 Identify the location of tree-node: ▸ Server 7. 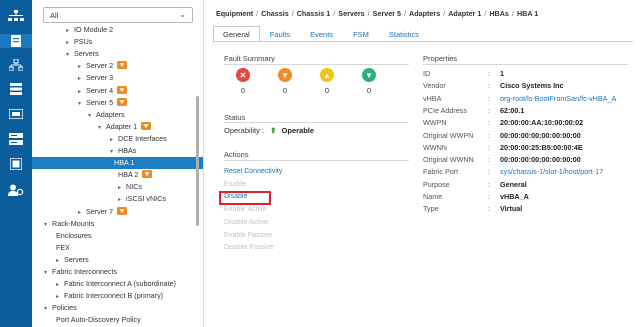
(103, 212).